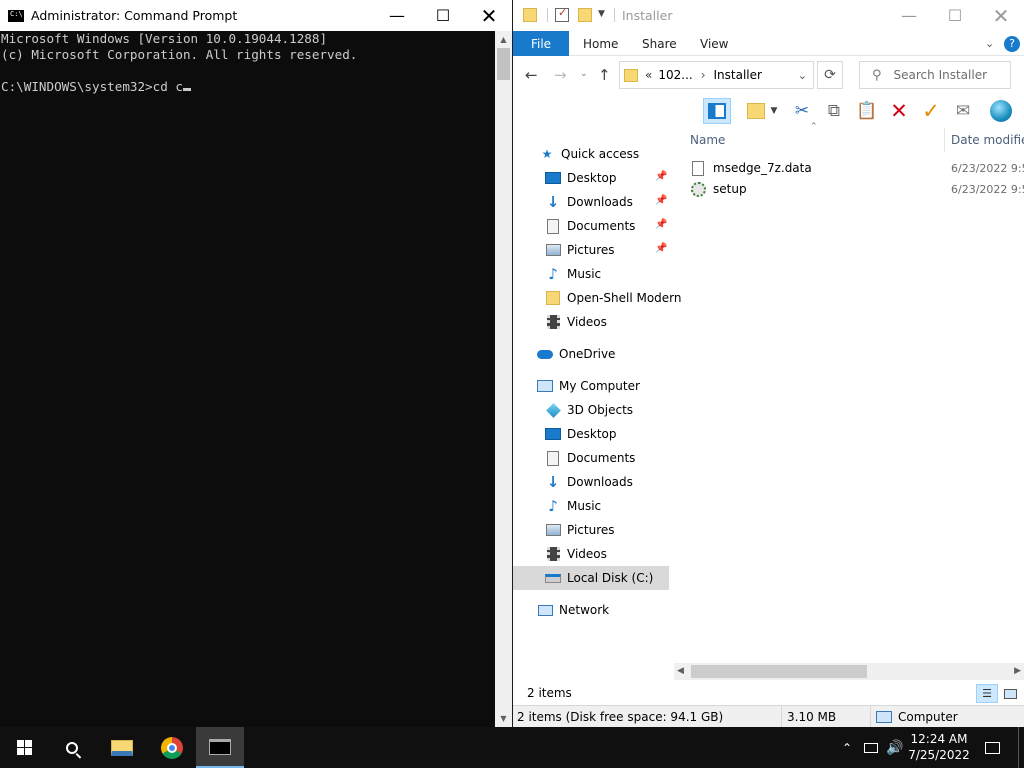  What do you see at coordinates (680, 671) in the screenshot?
I see `scroll-left-arrow-icon: ◀` at bounding box center [680, 671].